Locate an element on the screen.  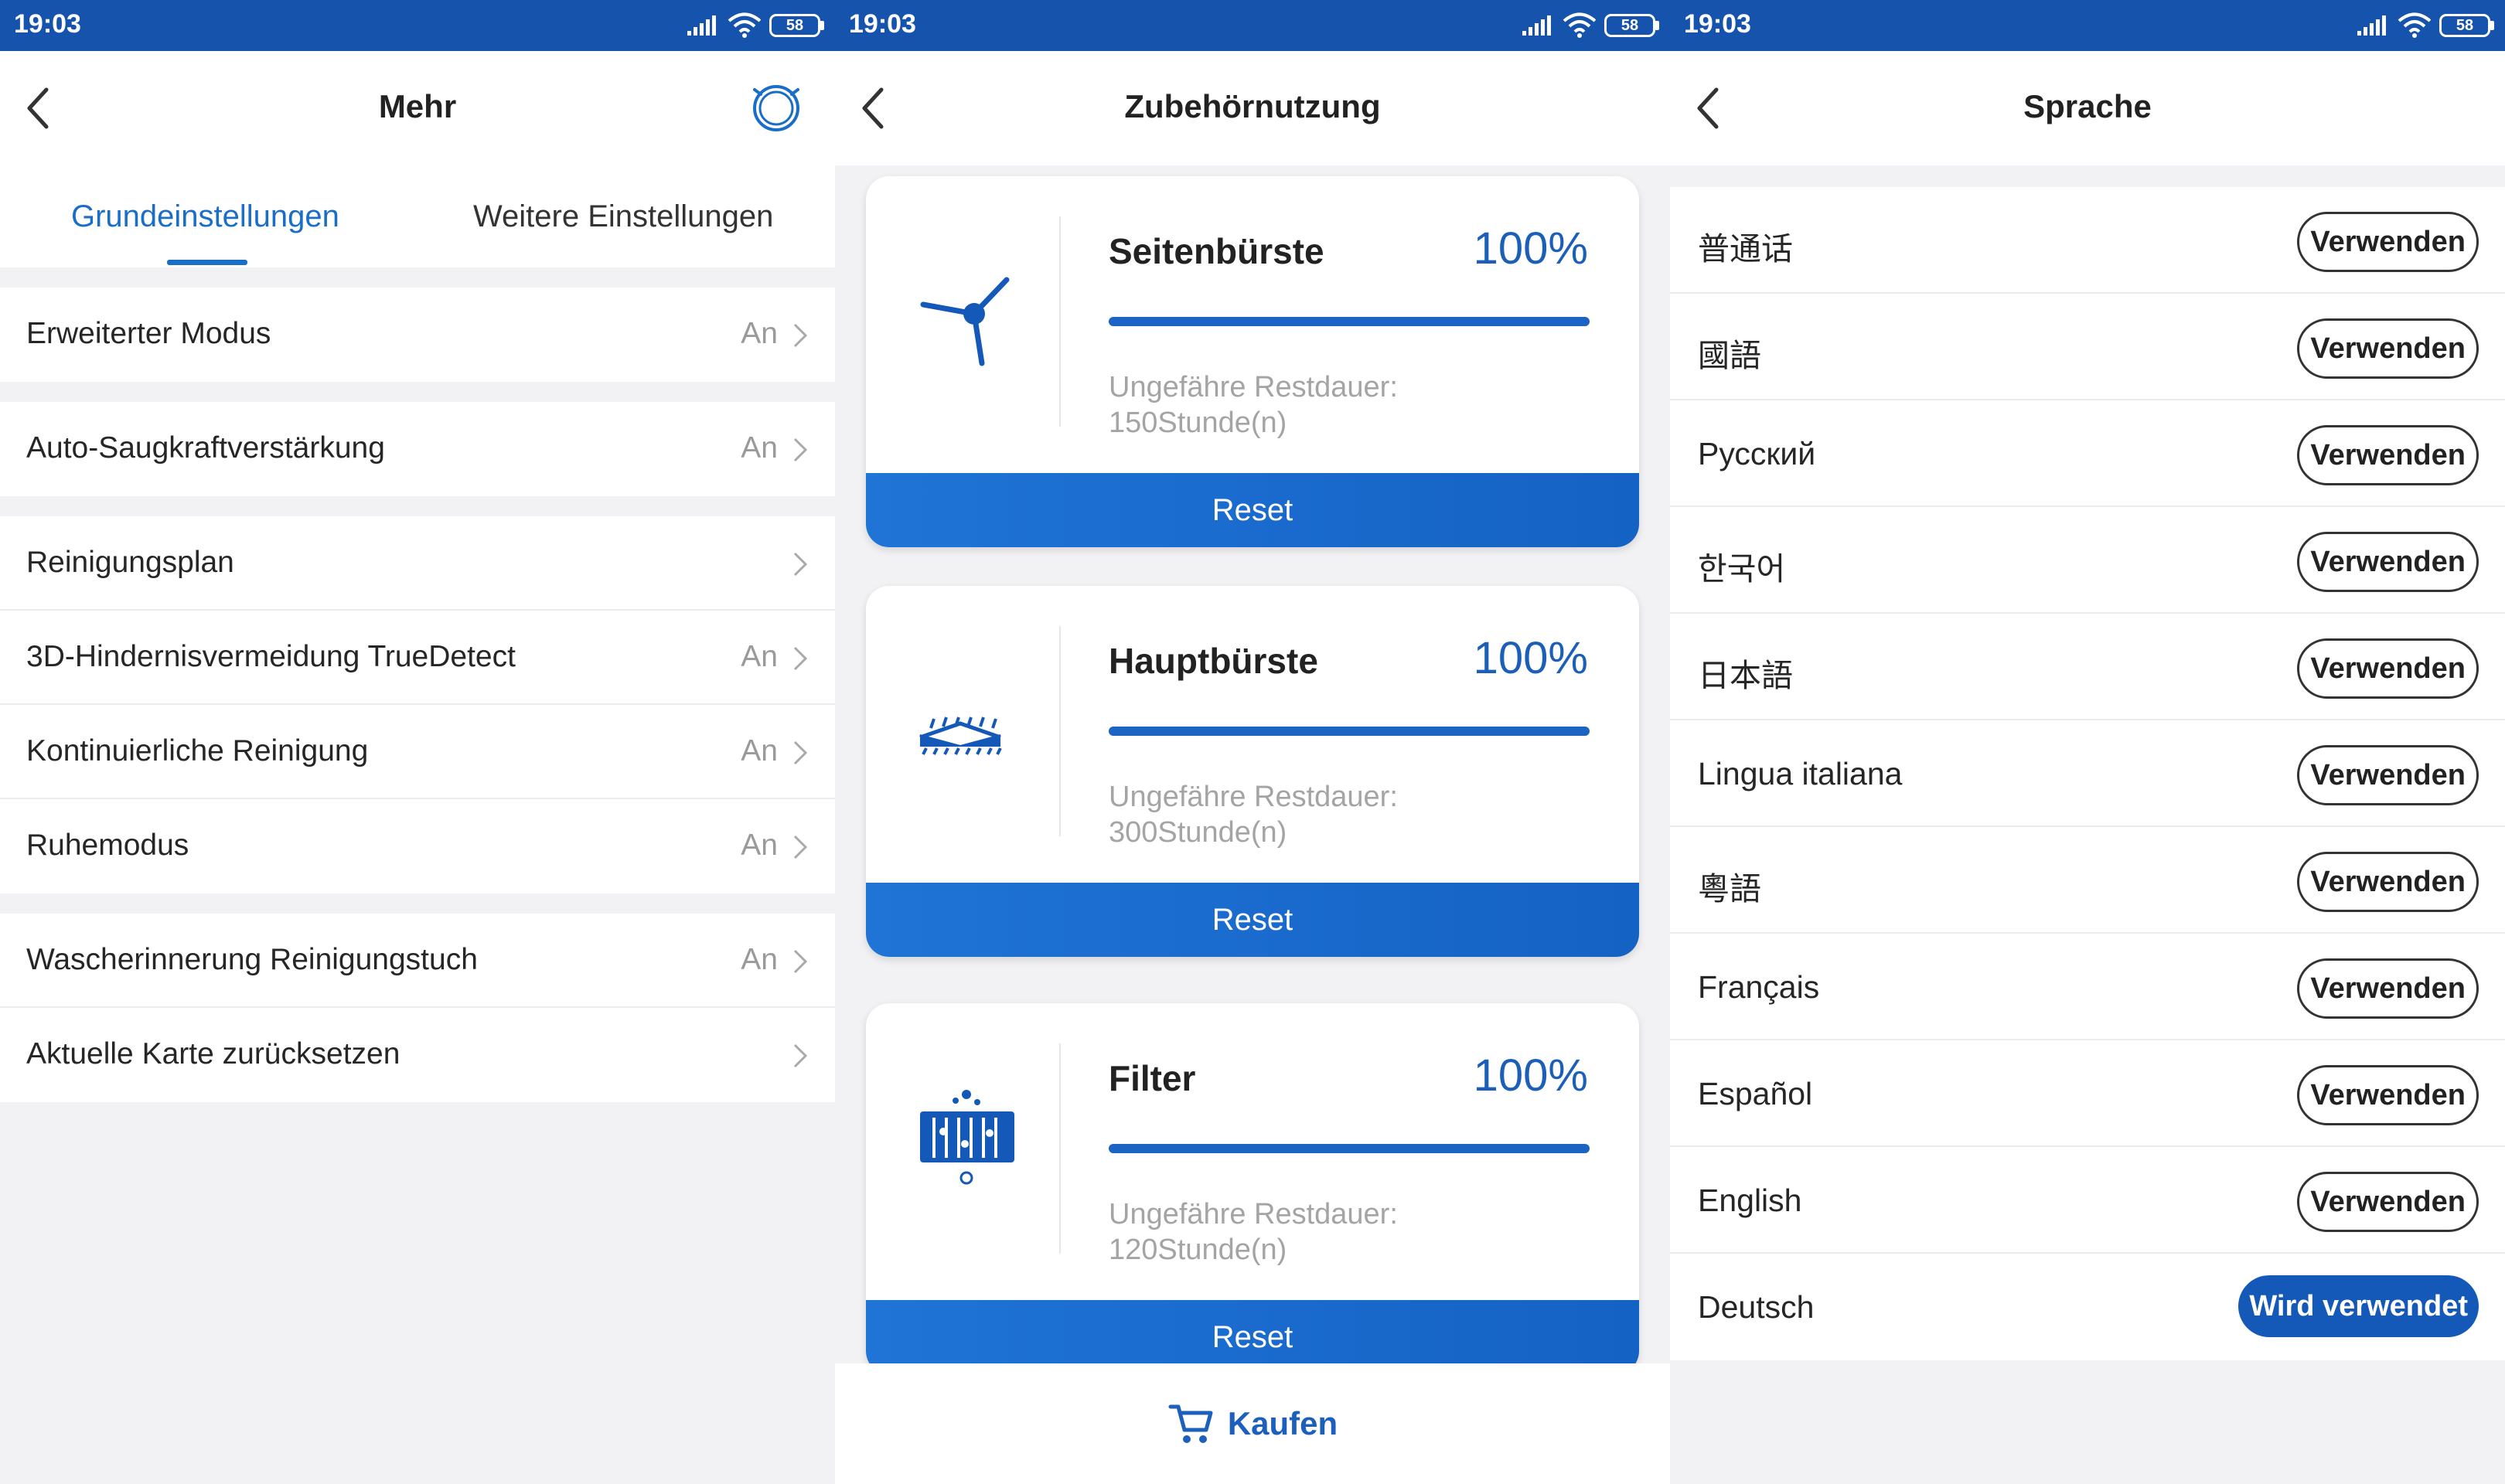
remaining-value: 120Stunde(n) is located at coordinates (1198, 1250).